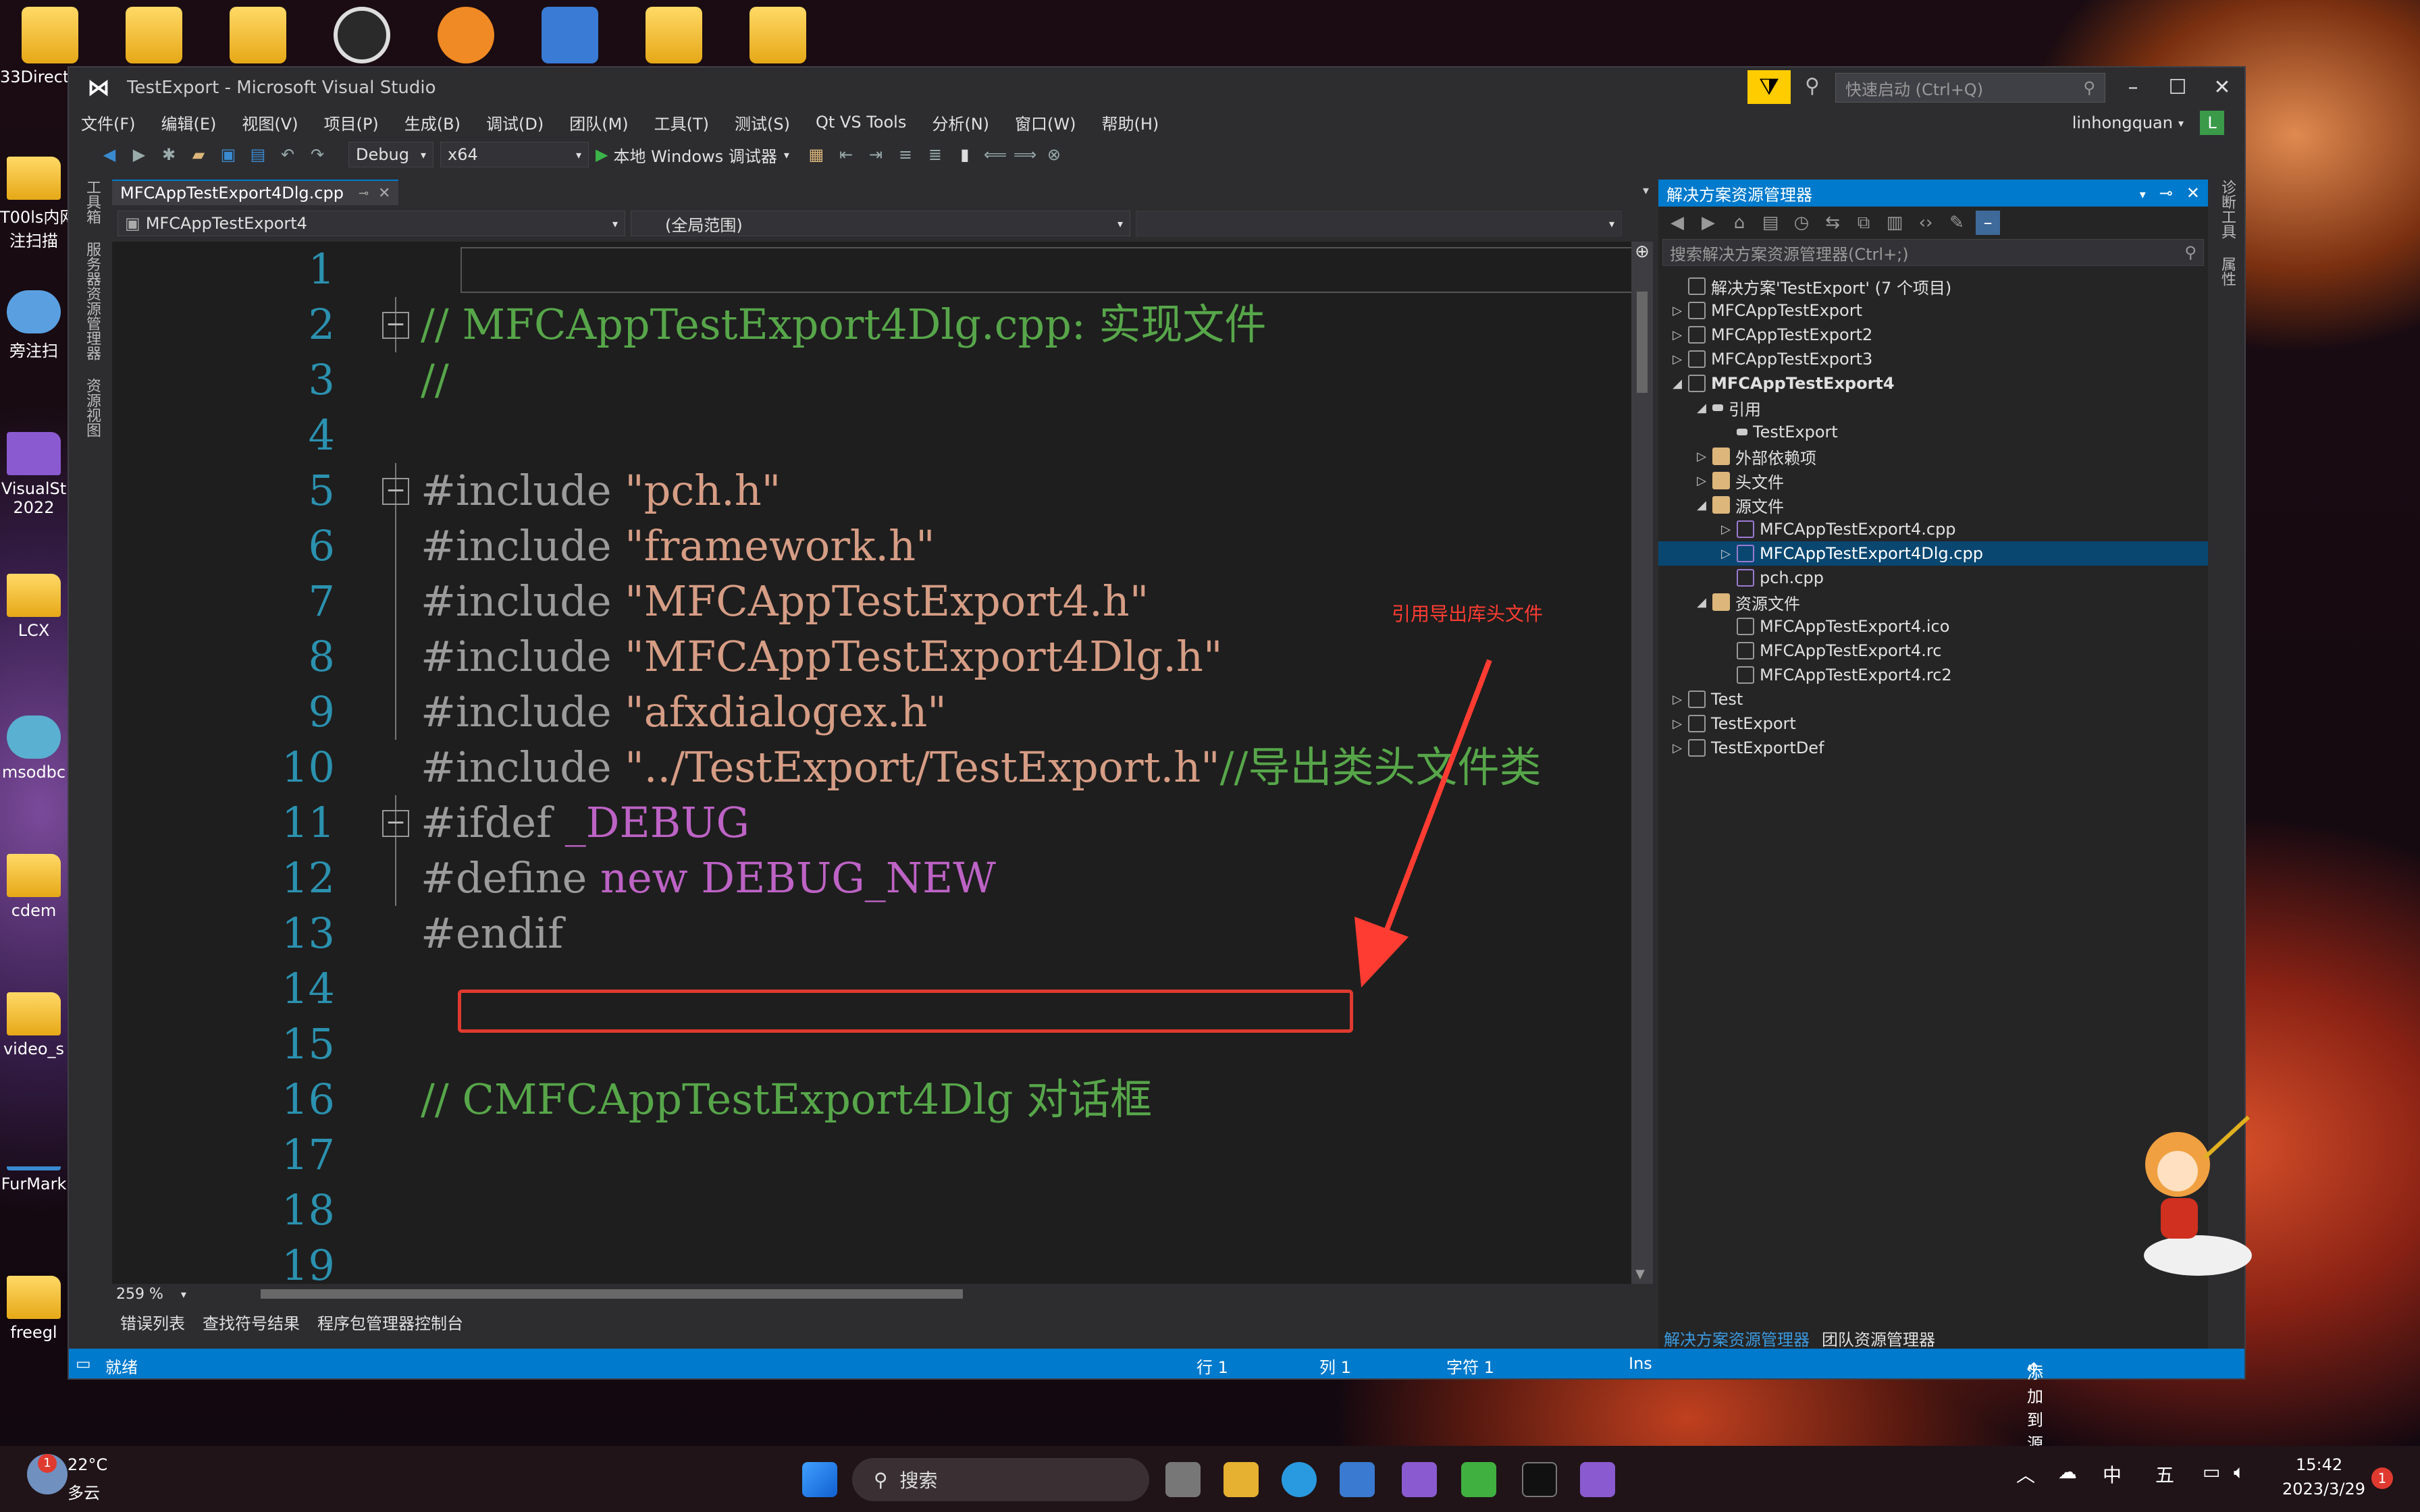 This screenshot has width=2420, height=1512. Describe the element at coordinates (2067, 1472) in the screenshot. I see `onedrive-icon: ☁` at that location.